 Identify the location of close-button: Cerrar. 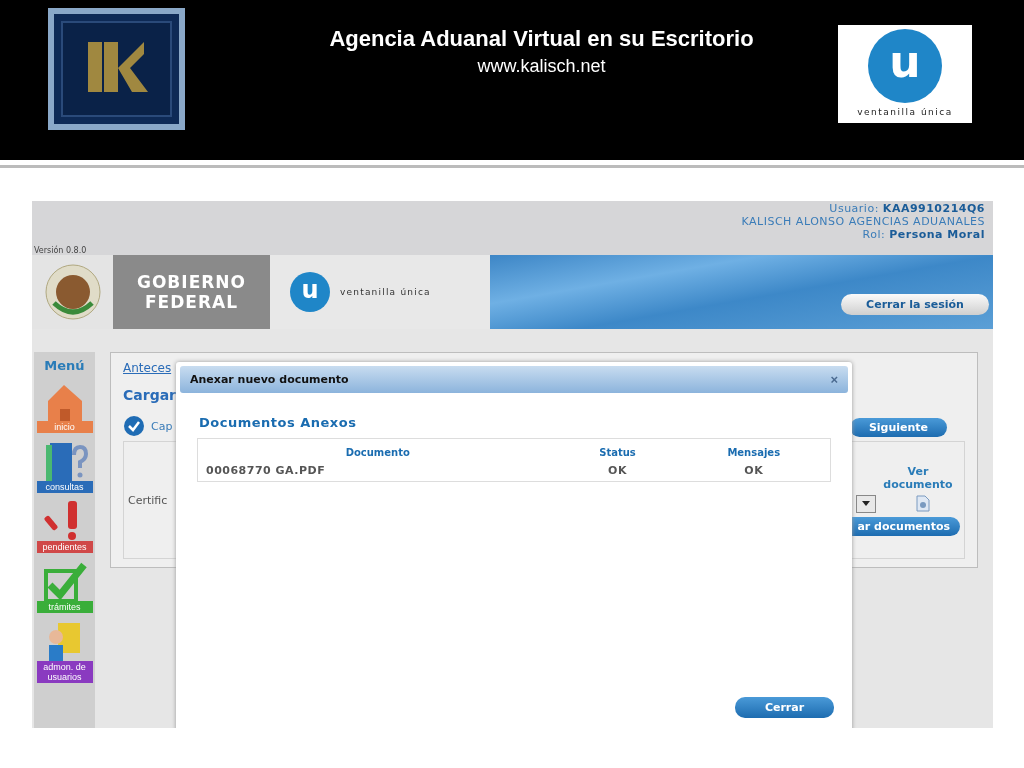
(784, 707).